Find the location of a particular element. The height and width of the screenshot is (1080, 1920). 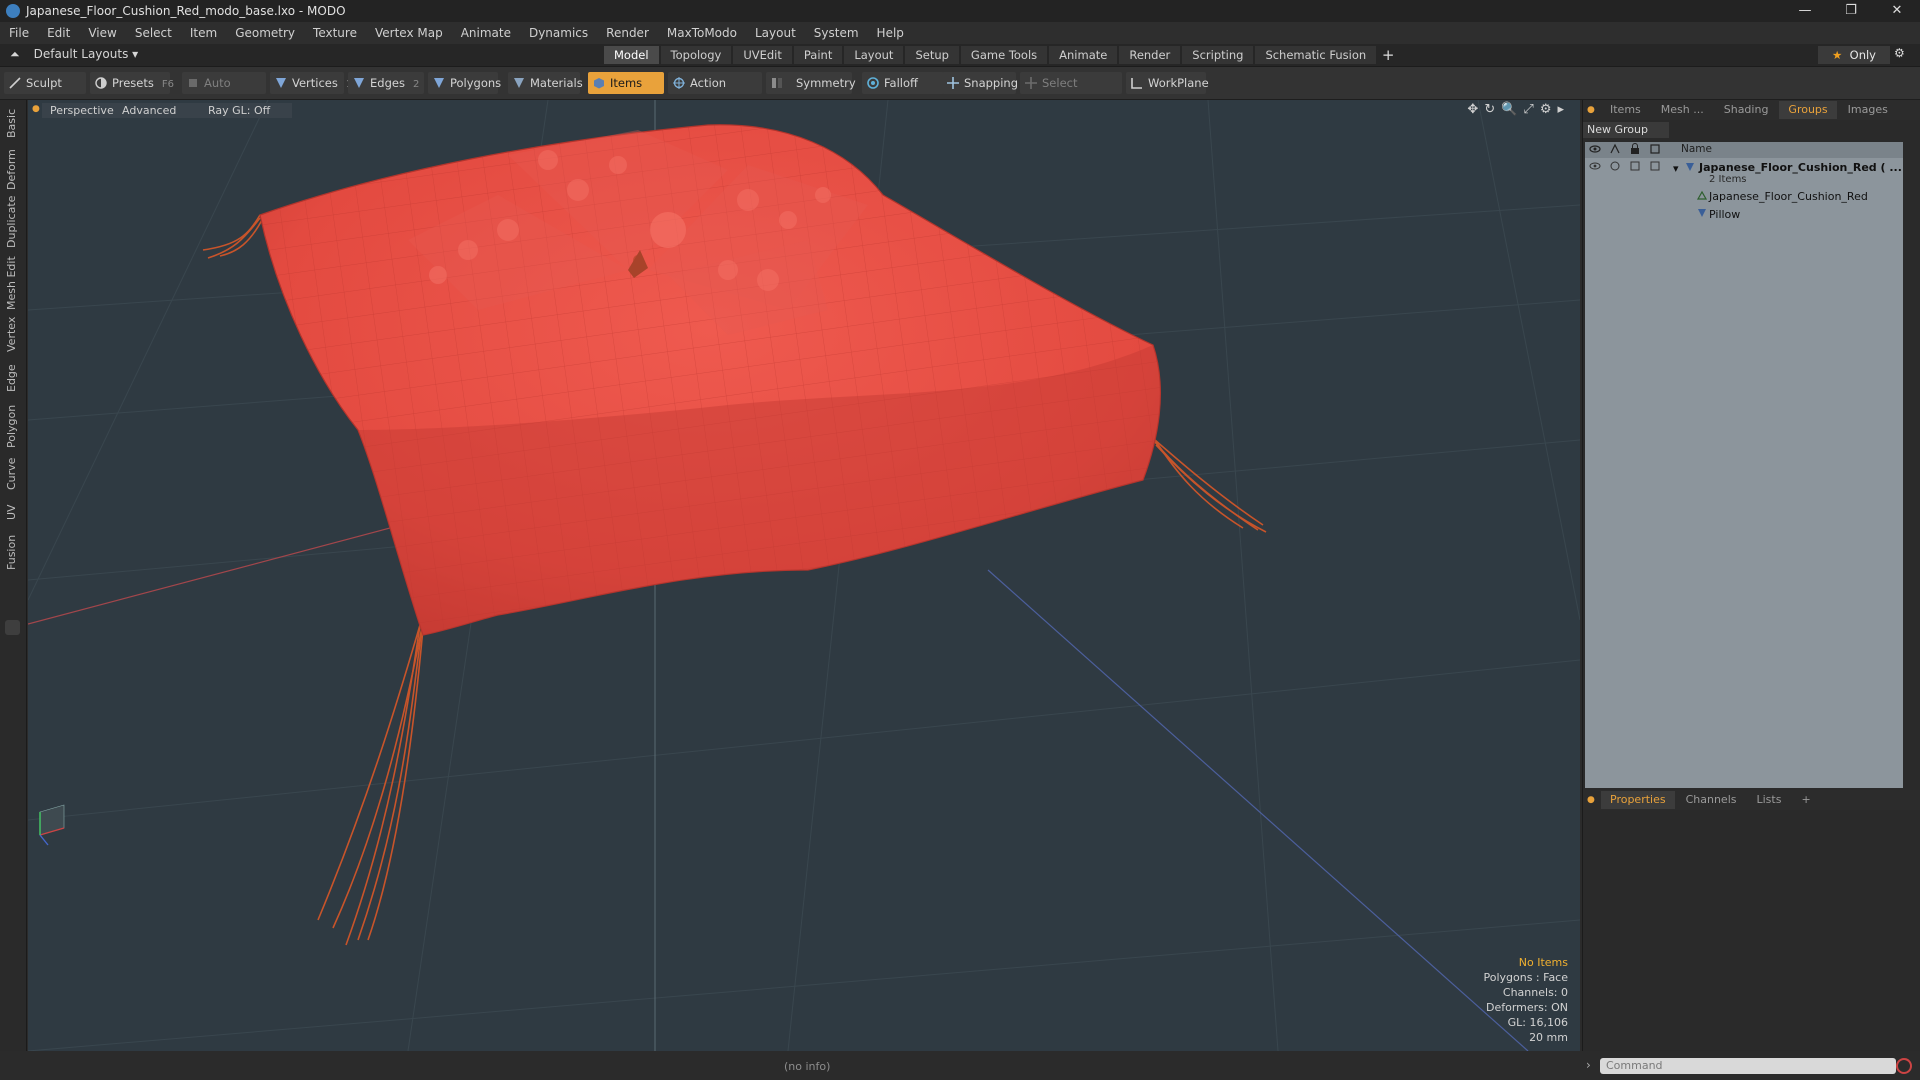

tab-scripting: Scripting is located at coordinates (1218, 55).